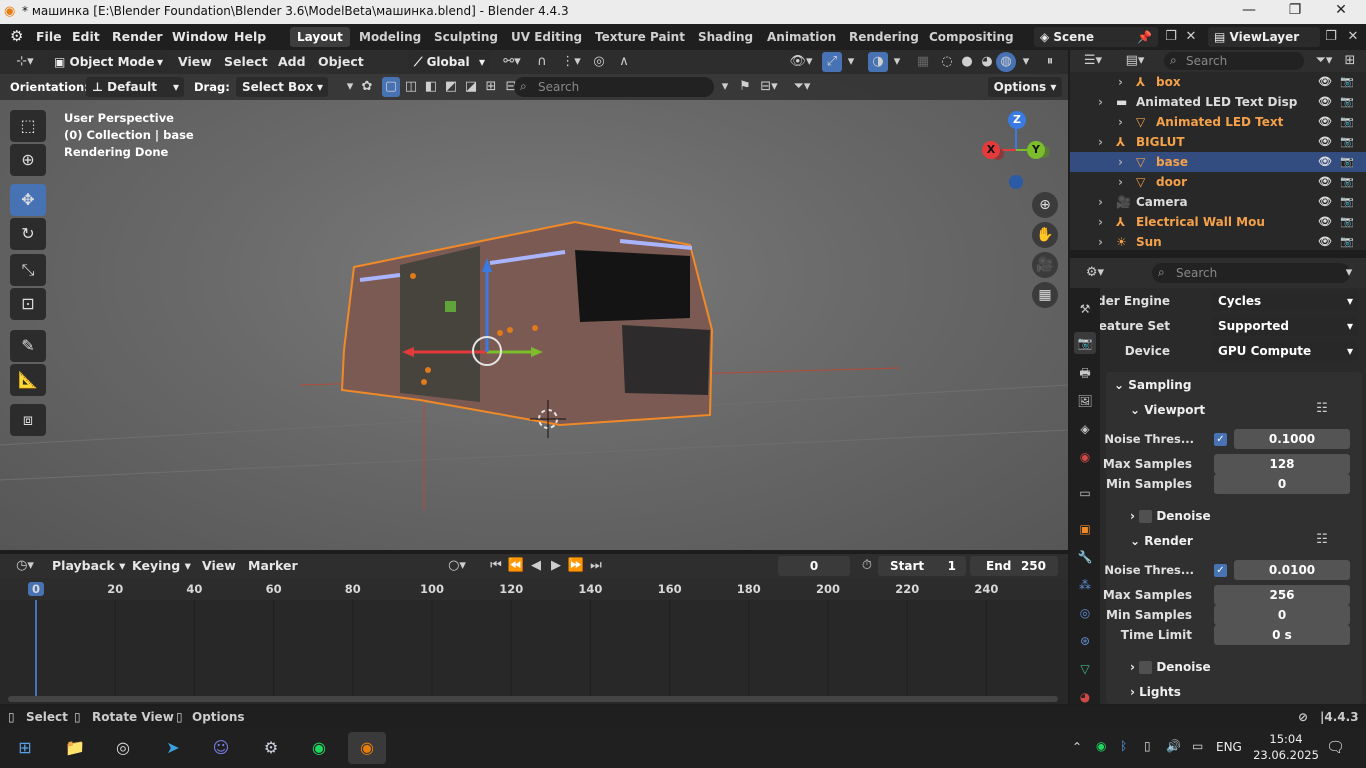 The width and height of the screenshot is (1366, 768). I want to click on menu-edit: Edit, so click(86, 37).